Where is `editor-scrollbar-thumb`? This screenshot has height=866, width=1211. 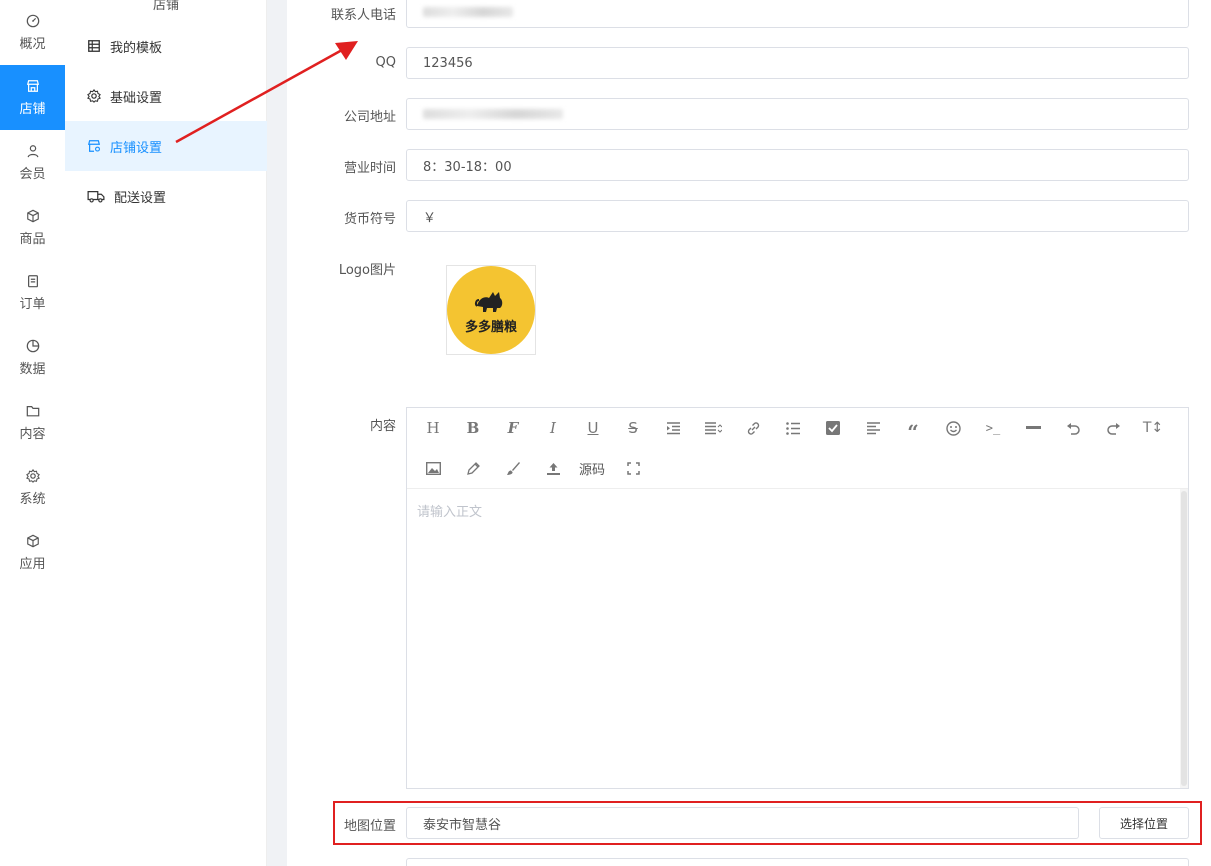
editor-scrollbar-thumb is located at coordinates (1184, 638).